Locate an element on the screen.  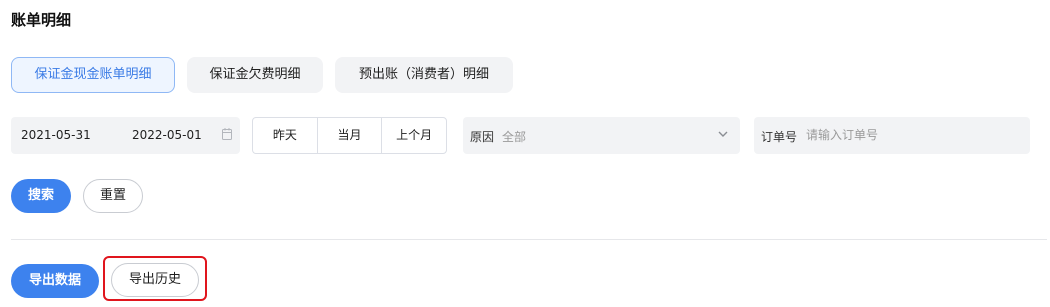
tab-label: 保证金欠费明细 is located at coordinates (255, 74).